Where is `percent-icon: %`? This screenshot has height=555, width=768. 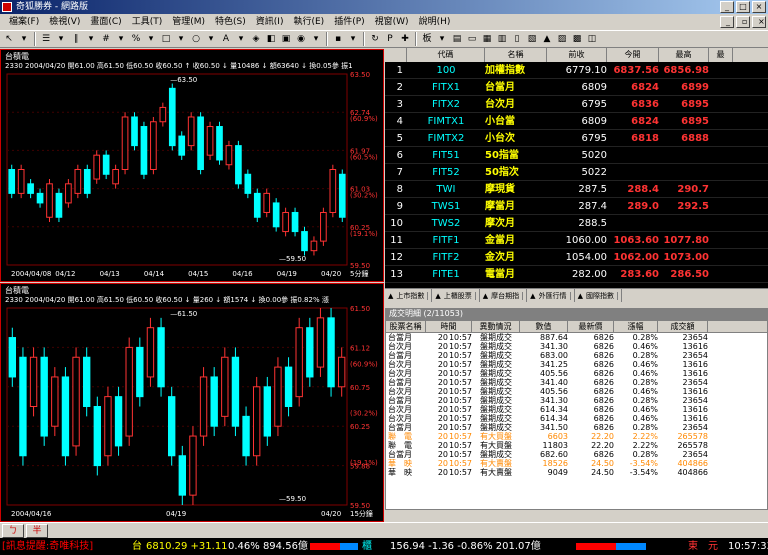
percent-icon: % is located at coordinates (136, 39).